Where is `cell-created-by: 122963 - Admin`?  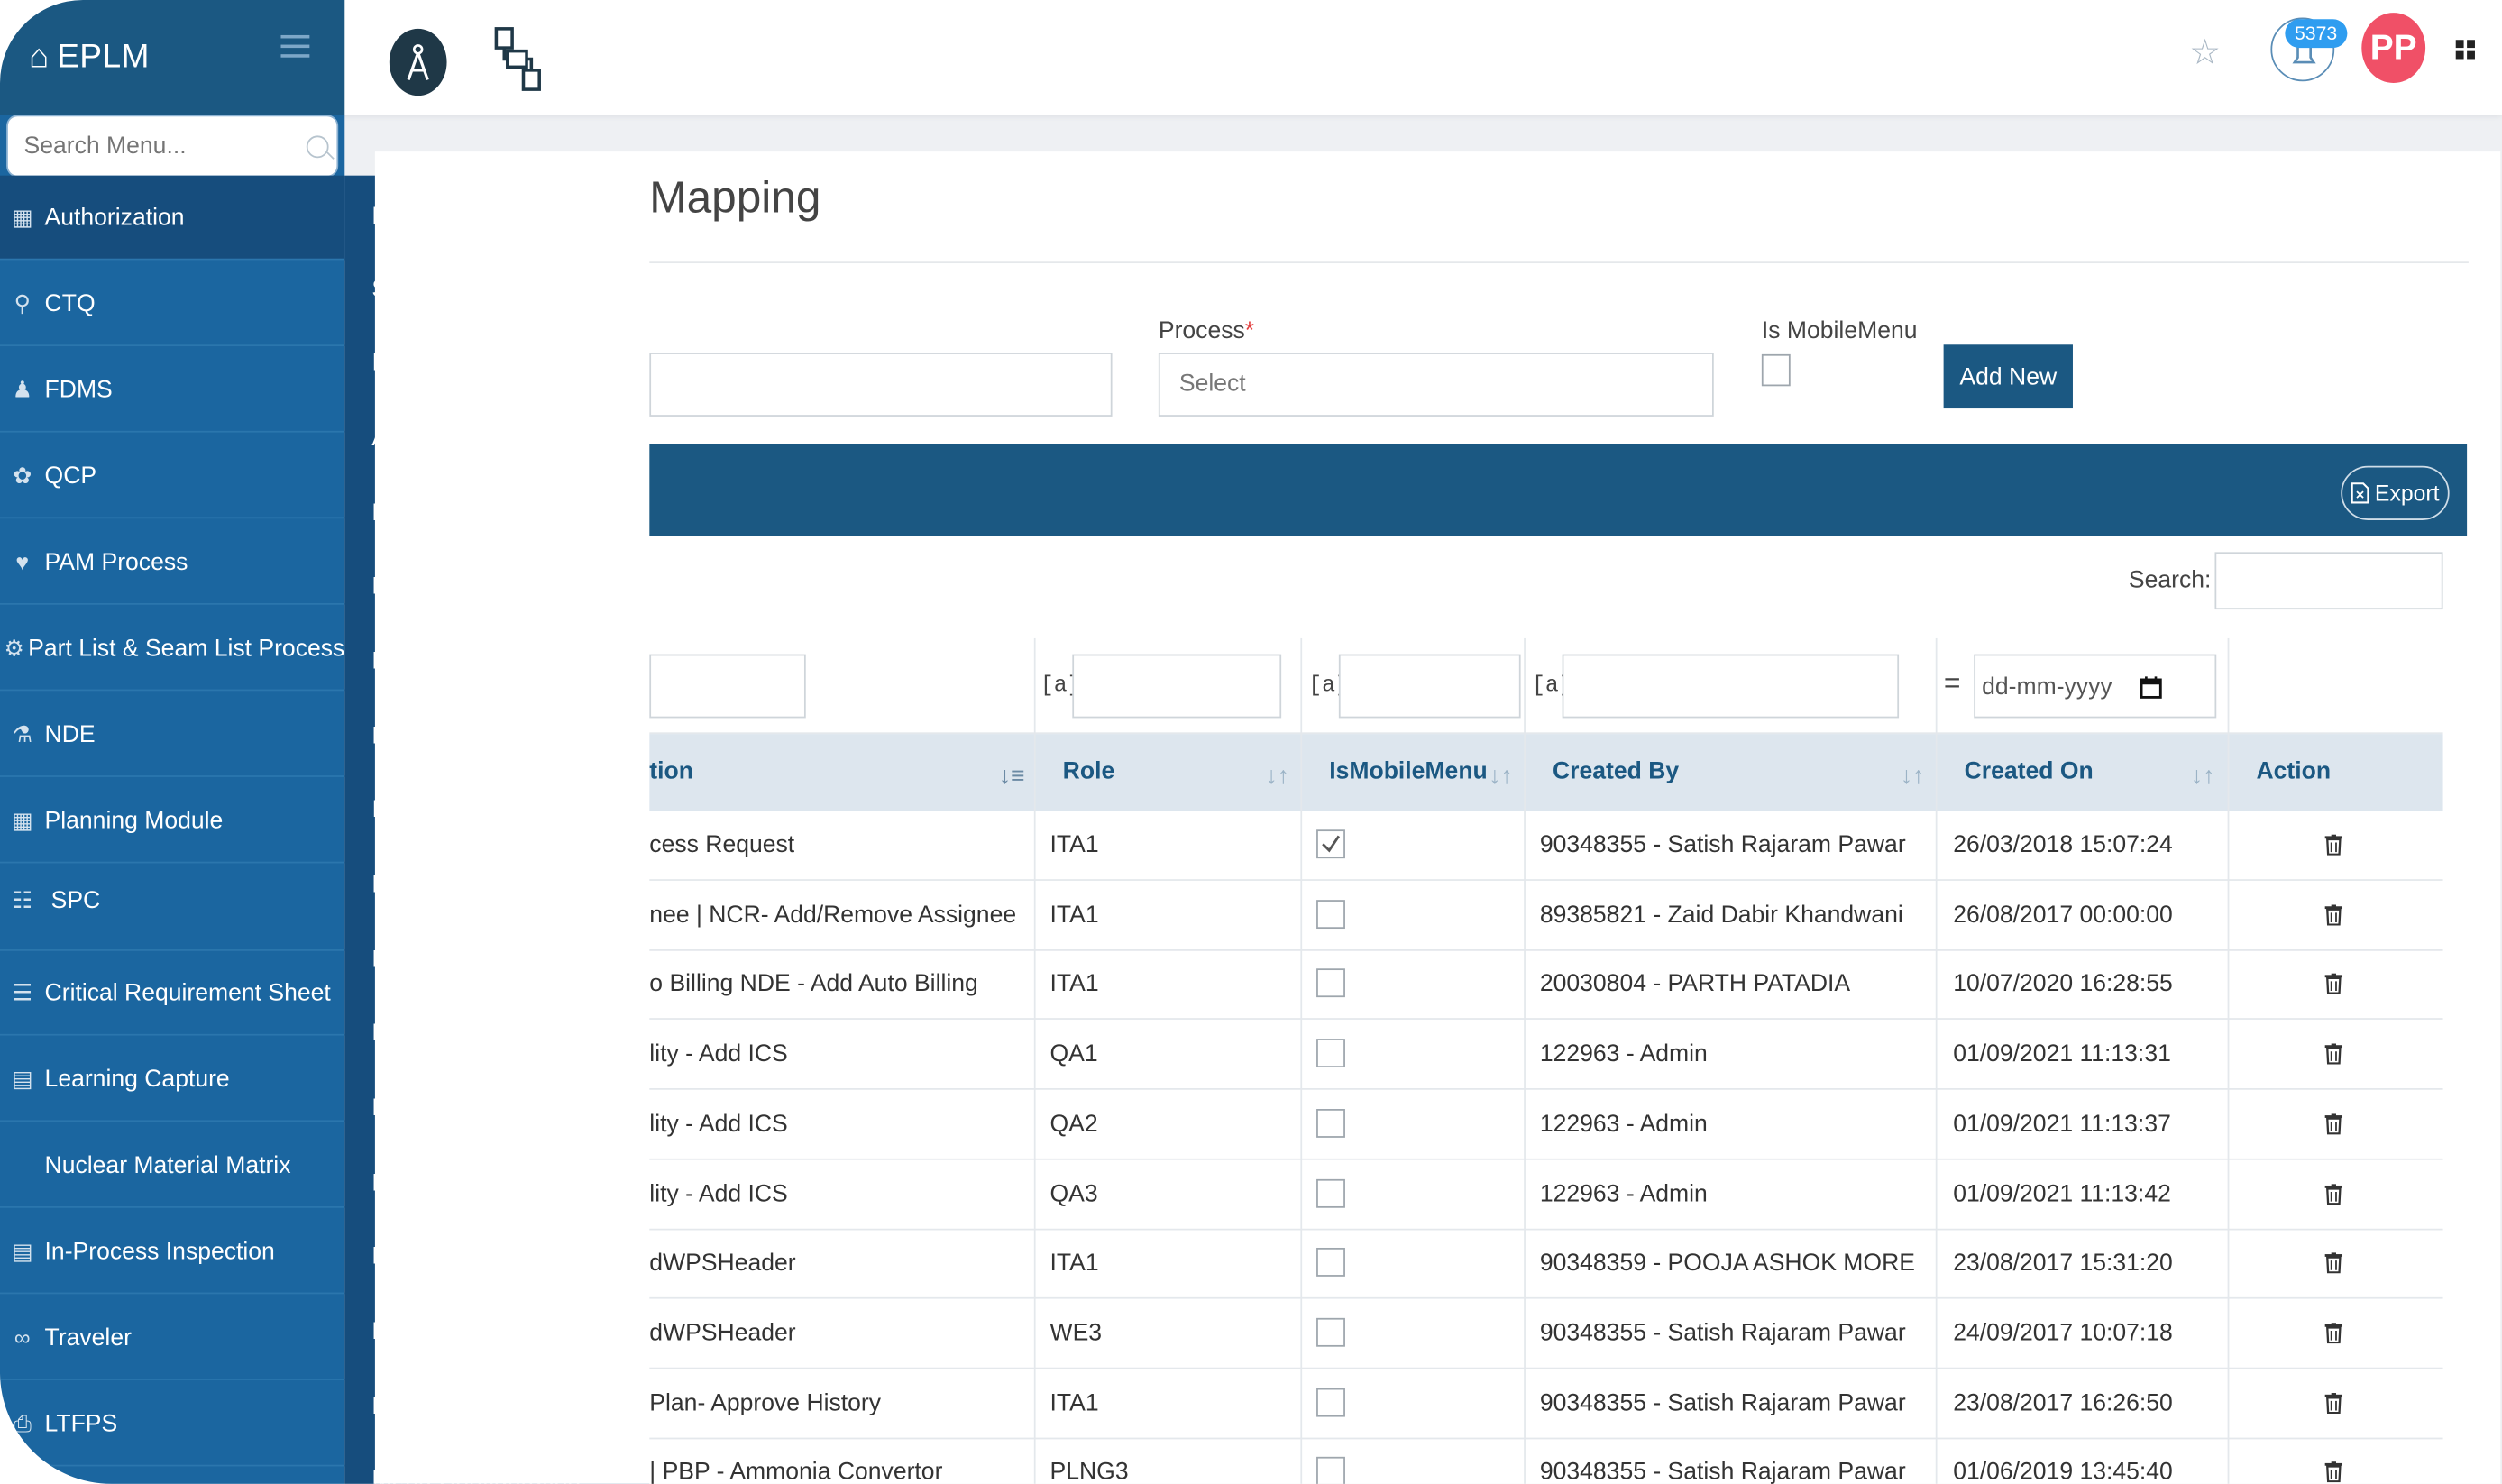
cell-created-by: 122963 - Admin is located at coordinates (1623, 1193).